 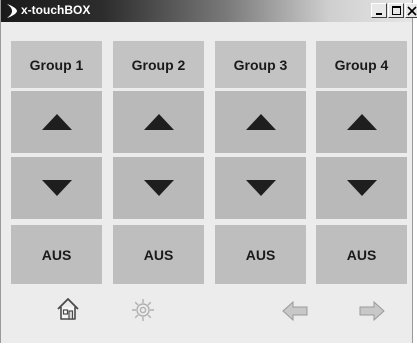 I want to click on group-2-down-button, so click(x=158, y=188).